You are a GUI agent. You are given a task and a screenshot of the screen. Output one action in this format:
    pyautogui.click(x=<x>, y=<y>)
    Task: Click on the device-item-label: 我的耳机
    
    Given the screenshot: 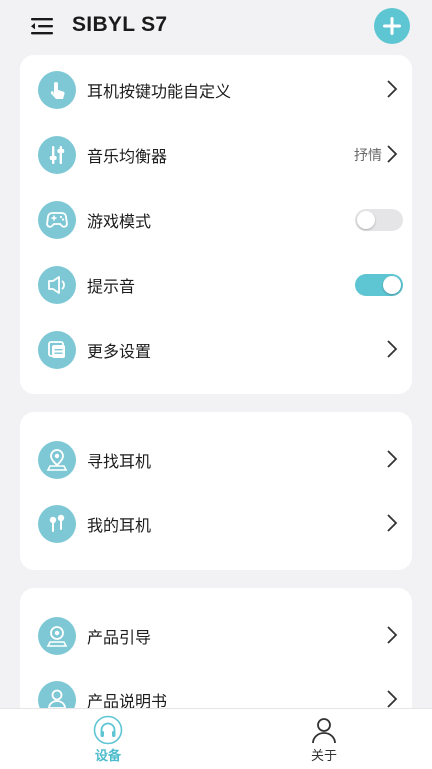 What is the action you would take?
    pyautogui.click(x=119, y=525)
    